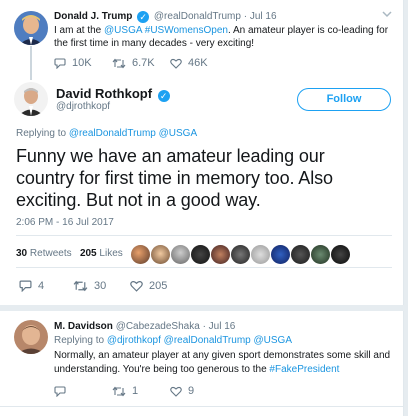  I want to click on like-count: 9, so click(191, 391).